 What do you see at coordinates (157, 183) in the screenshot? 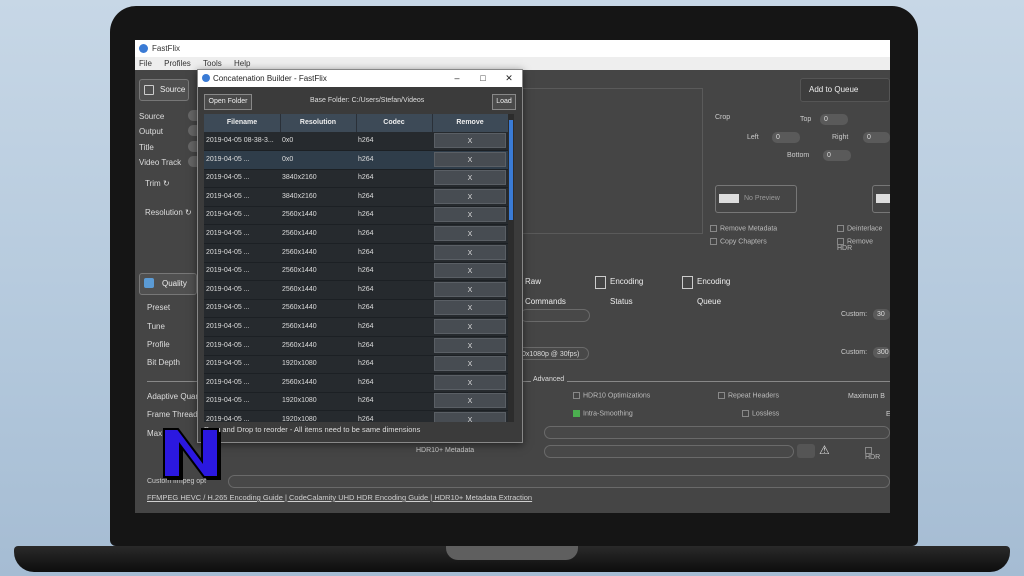
I see `trim-label: Trim ↻` at bounding box center [157, 183].